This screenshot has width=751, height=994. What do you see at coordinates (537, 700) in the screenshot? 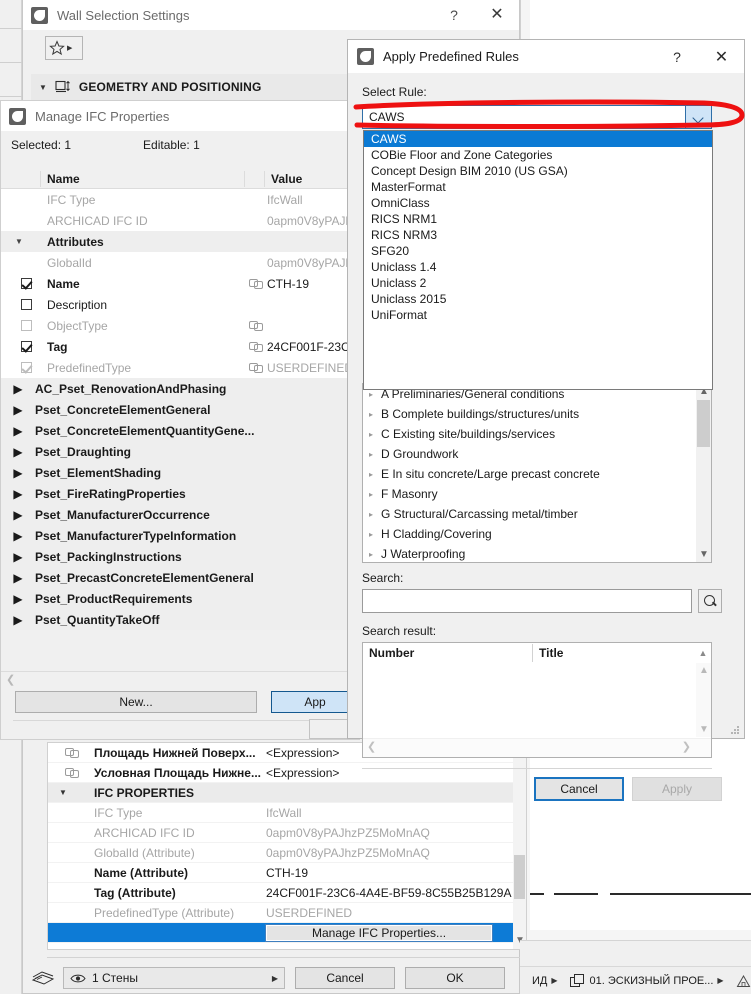
I see `search-result-table: Number Title ▲ ▲ ▼ ❮ ❯` at bounding box center [537, 700].